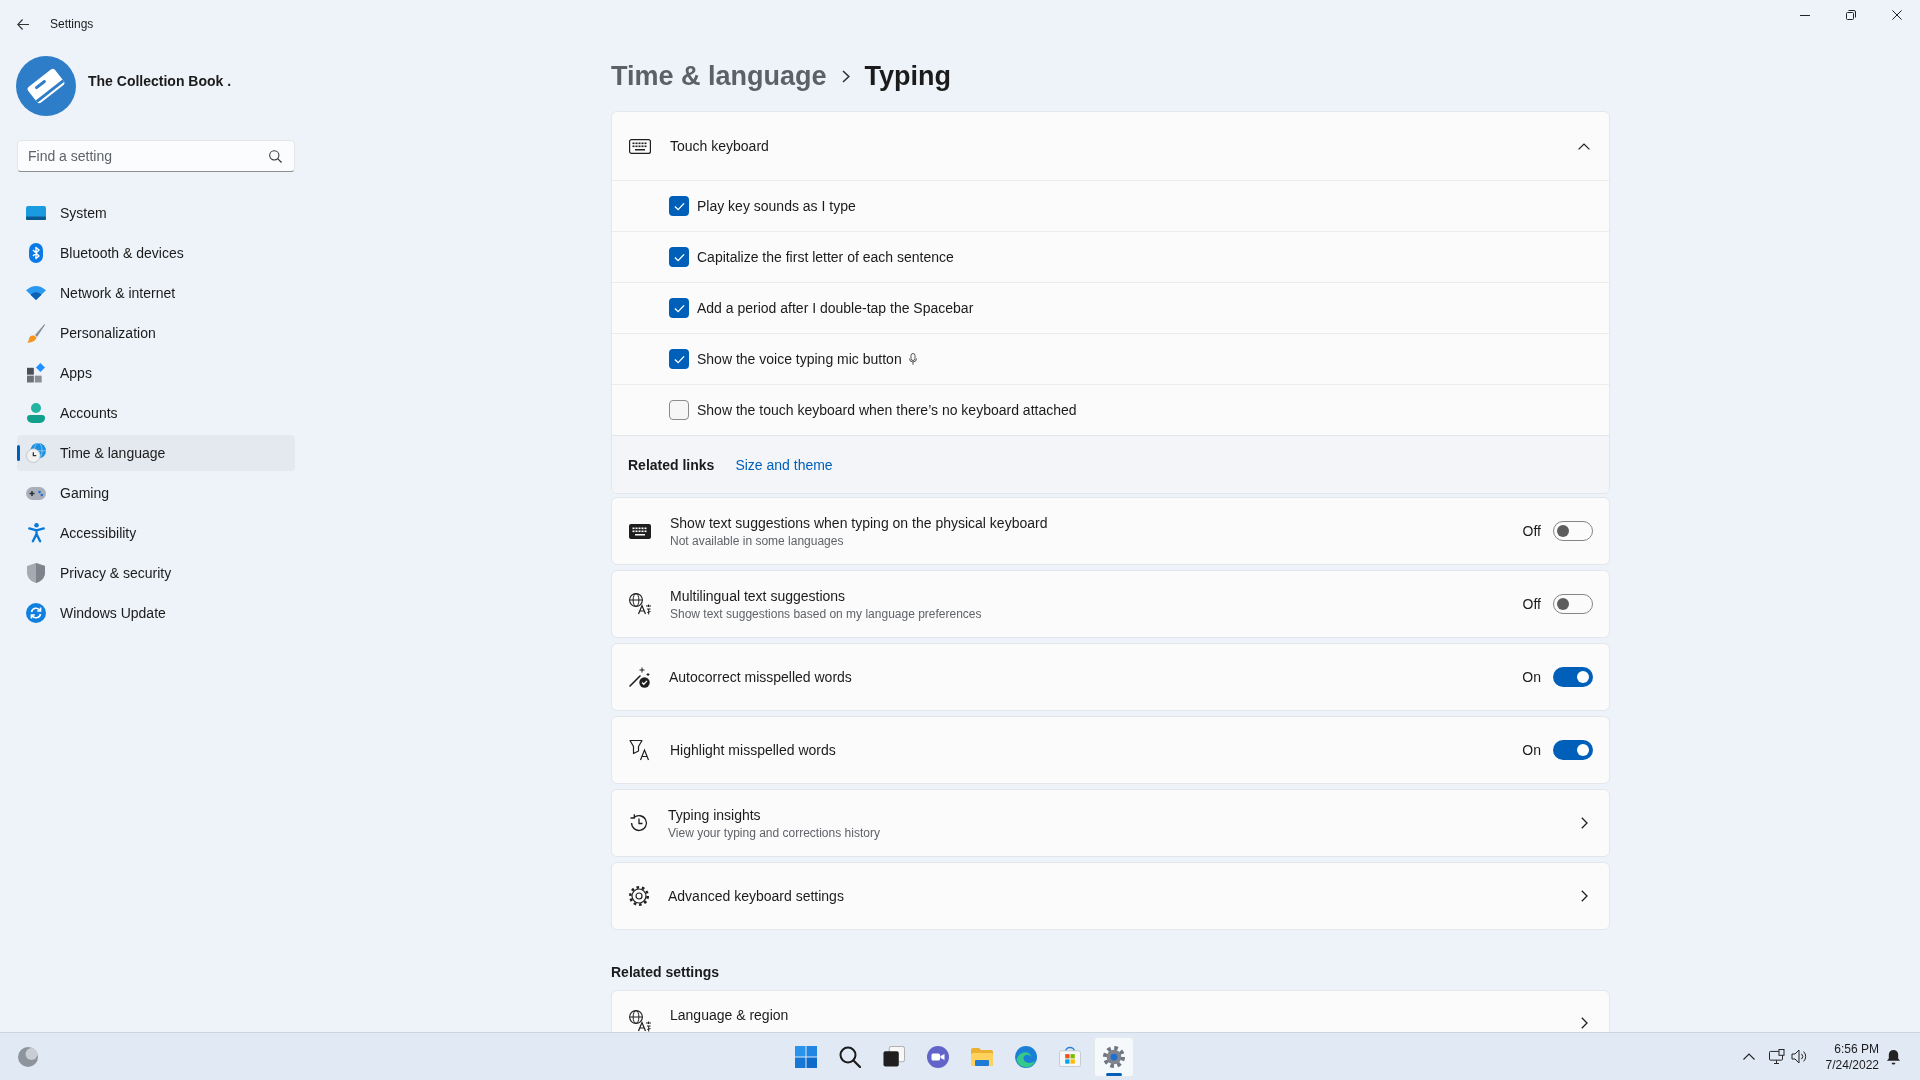 This screenshot has height=1080, width=1920. Describe the element at coordinates (730, 1015) in the screenshot. I see `setting-title: Language & region` at that location.